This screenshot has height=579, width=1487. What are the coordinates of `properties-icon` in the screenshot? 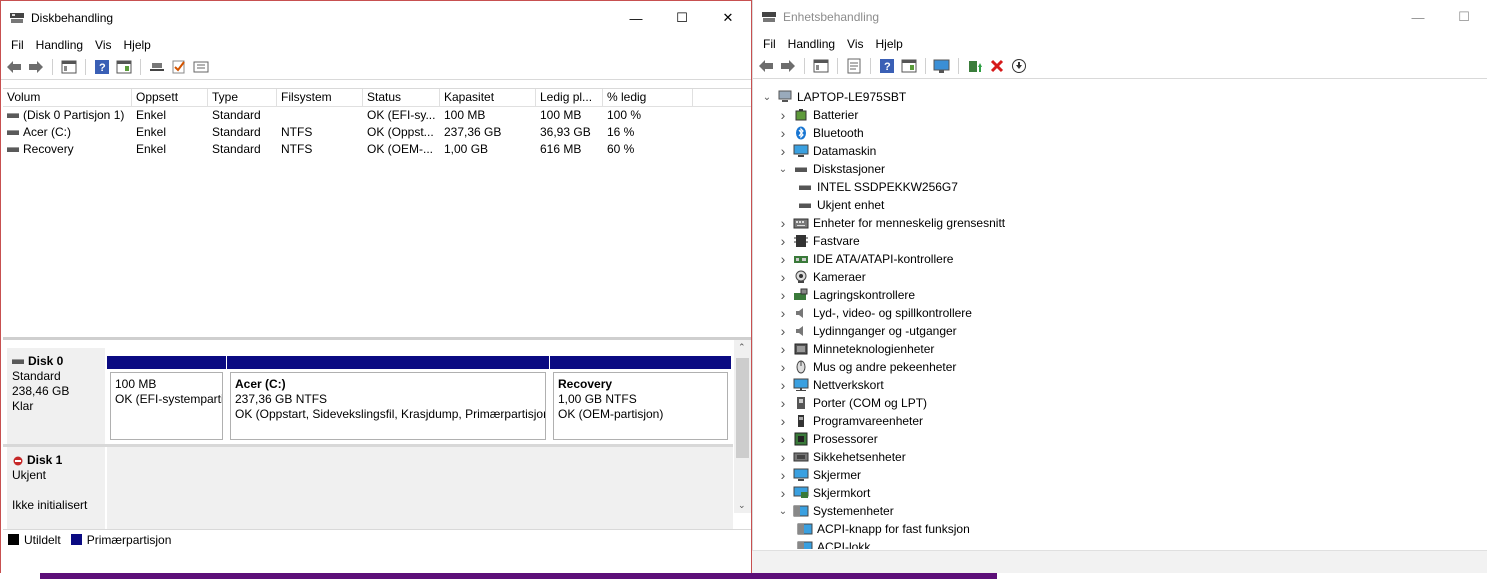 It's located at (854, 66).